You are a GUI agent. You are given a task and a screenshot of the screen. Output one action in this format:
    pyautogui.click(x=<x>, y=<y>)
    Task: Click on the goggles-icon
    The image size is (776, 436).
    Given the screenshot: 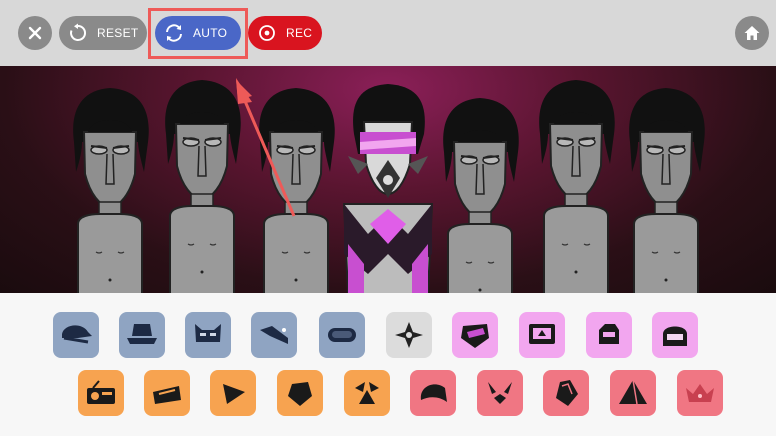 What is the action you would take?
    pyautogui.click(x=342, y=335)
    